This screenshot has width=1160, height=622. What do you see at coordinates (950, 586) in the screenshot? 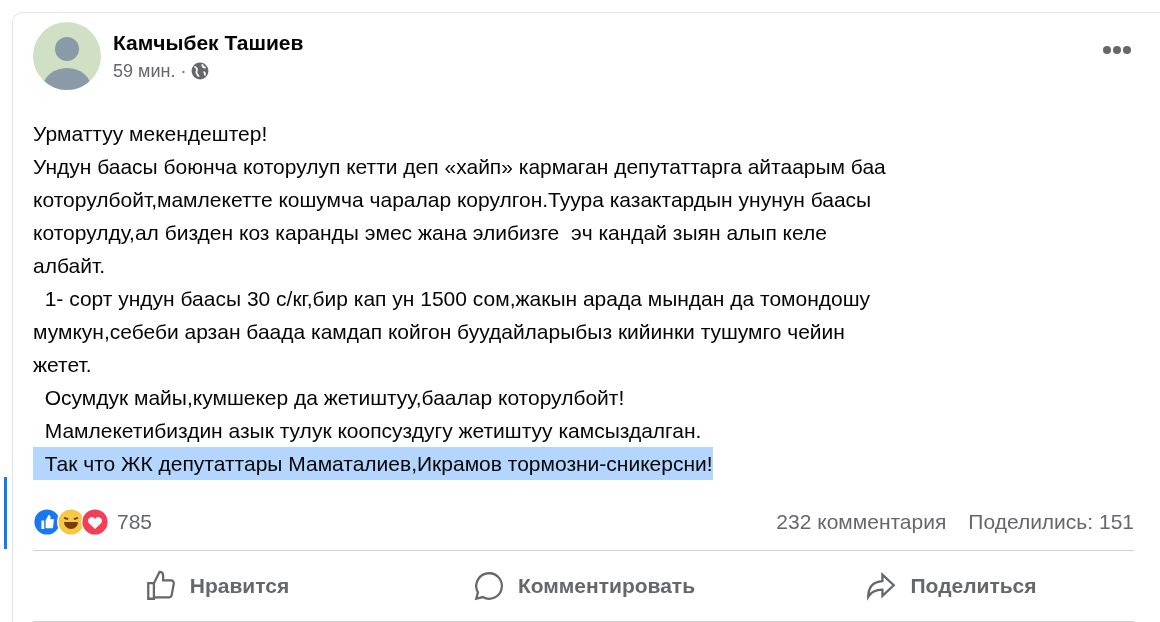
I see `share-button: Поделиться` at bounding box center [950, 586].